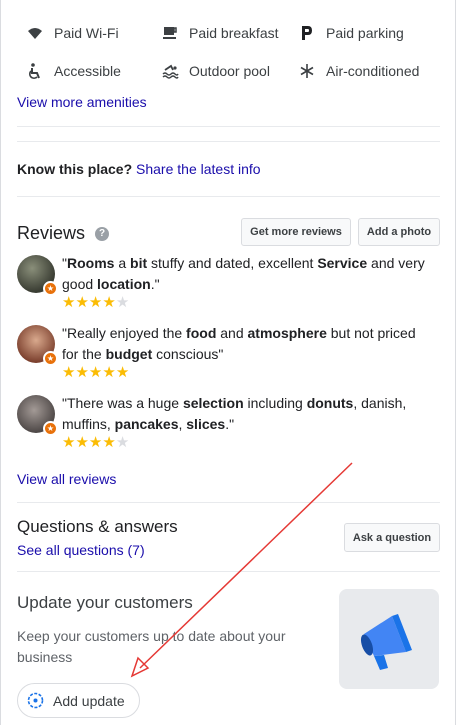 The image size is (456, 725). Describe the element at coordinates (170, 33) in the screenshot. I see `coffee-cup-icon` at that location.